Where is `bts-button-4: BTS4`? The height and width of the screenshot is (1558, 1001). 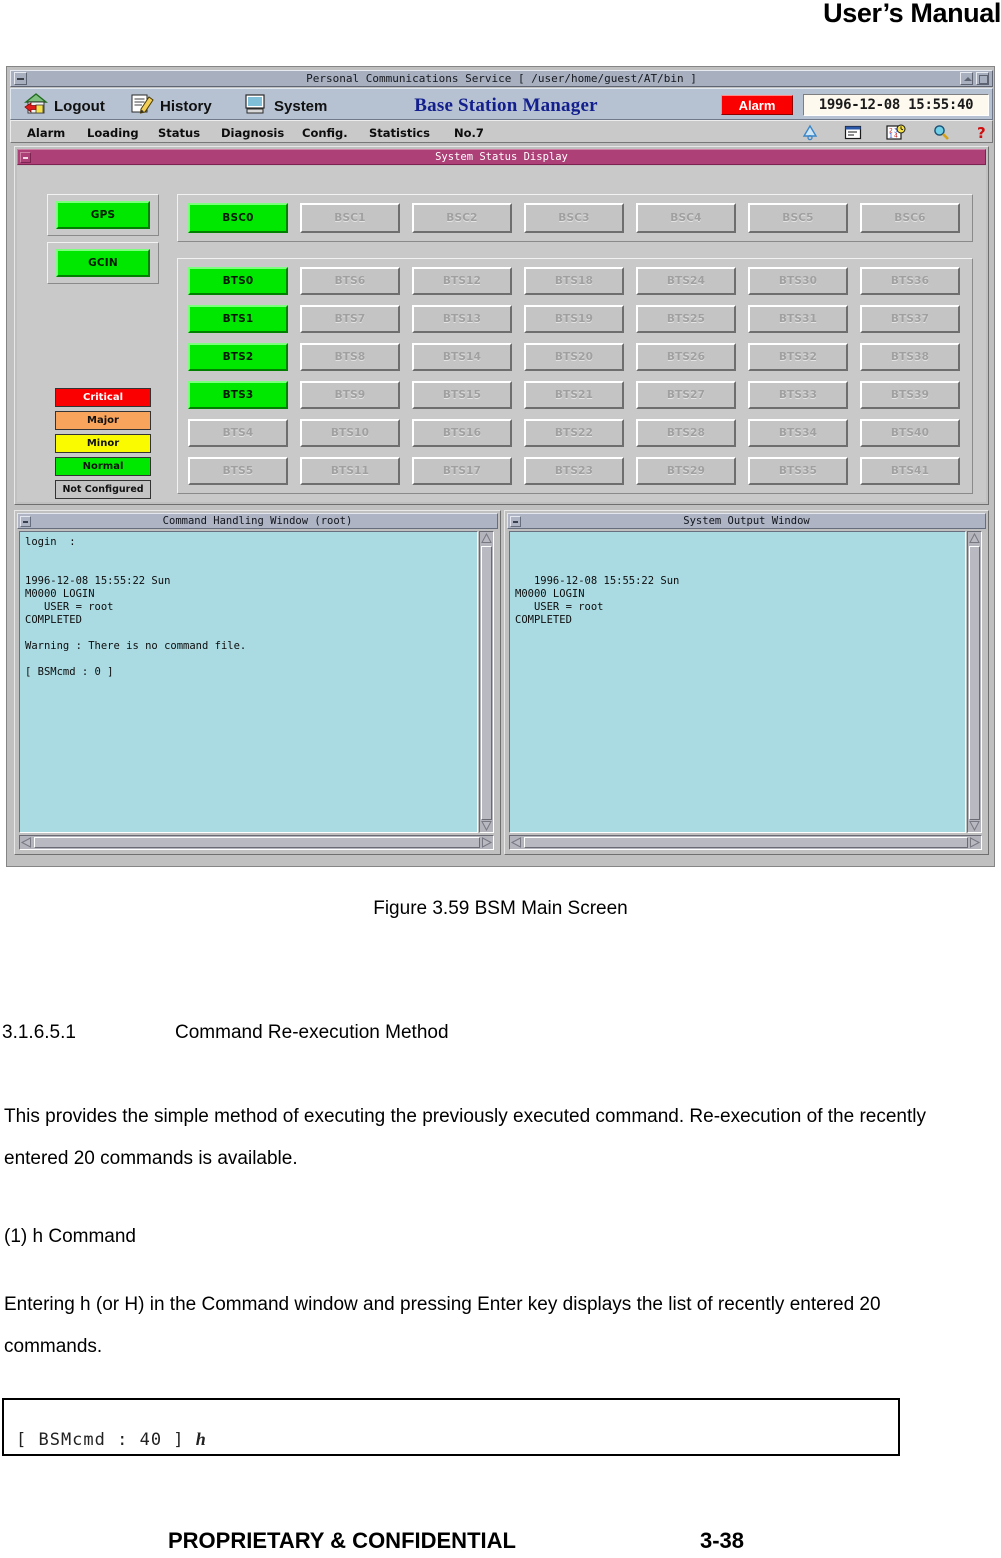 bts-button-4: BTS4 is located at coordinates (238, 433).